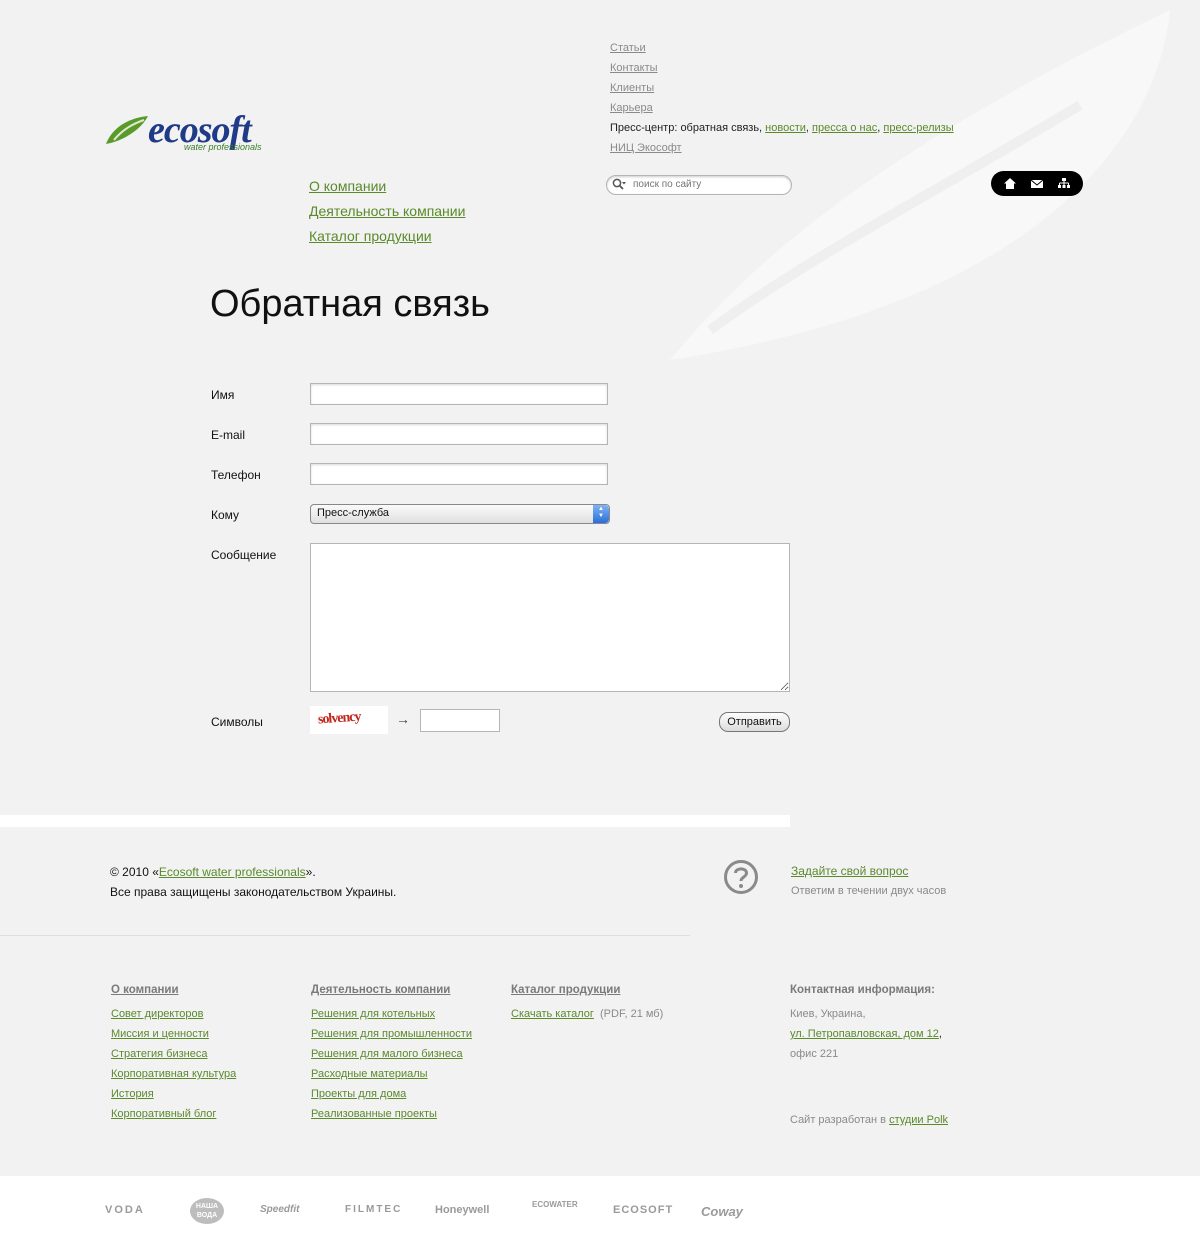 The image size is (1200, 1250). I want to click on ask-question-link: Задайте свой вопрос, so click(849, 871).